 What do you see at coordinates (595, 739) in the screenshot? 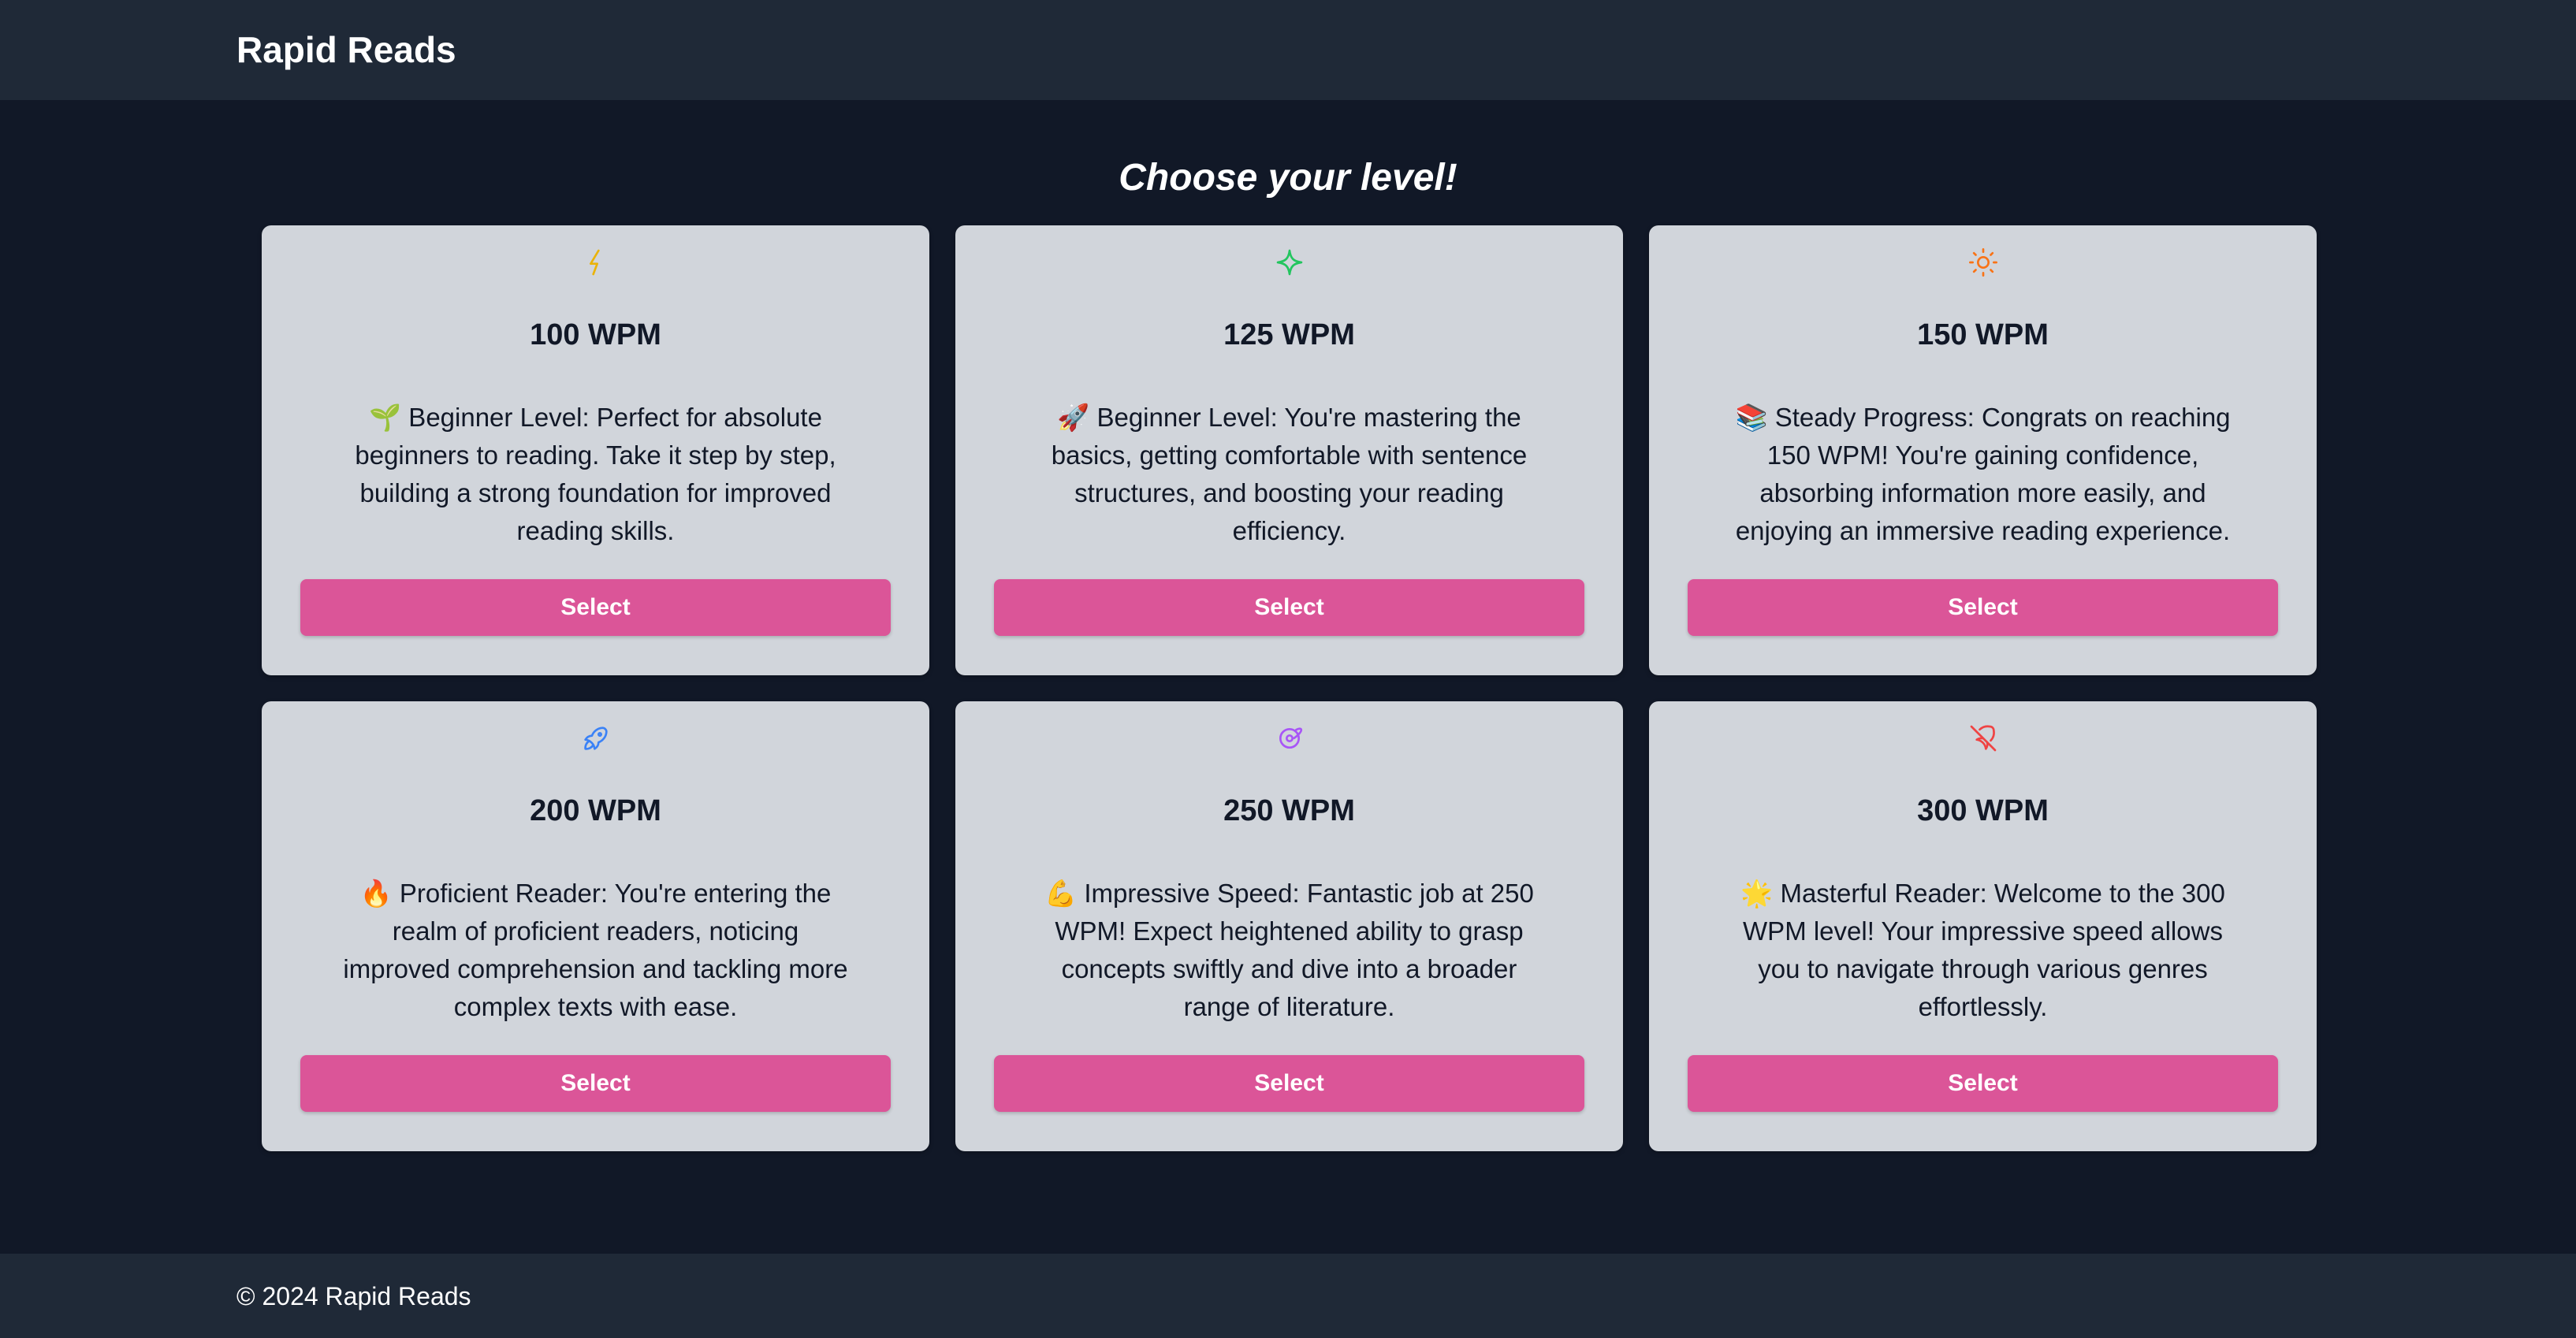
I see `rocket-icon` at bounding box center [595, 739].